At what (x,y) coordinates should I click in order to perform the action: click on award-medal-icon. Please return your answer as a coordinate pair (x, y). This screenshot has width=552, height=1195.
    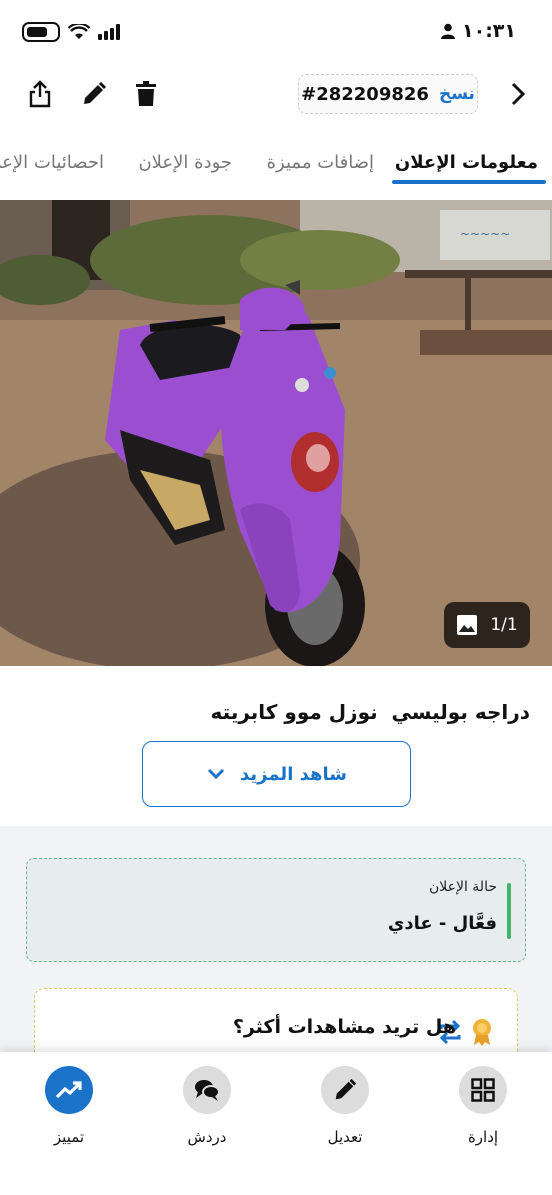
    Looking at the image, I should click on (482, 1032).